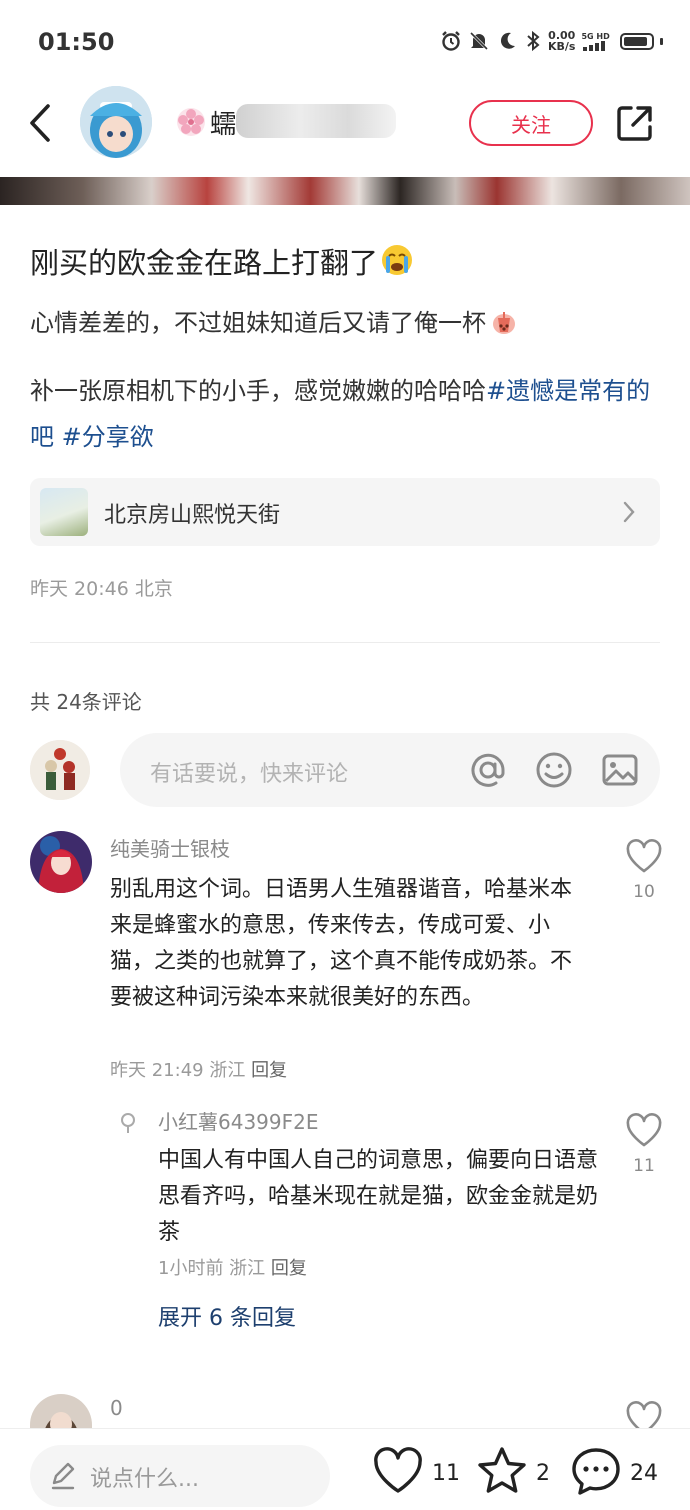 This screenshot has width=690, height=1510. I want to click on comment-meta: 昨天 21:49 浙江 回复, so click(199, 1070).